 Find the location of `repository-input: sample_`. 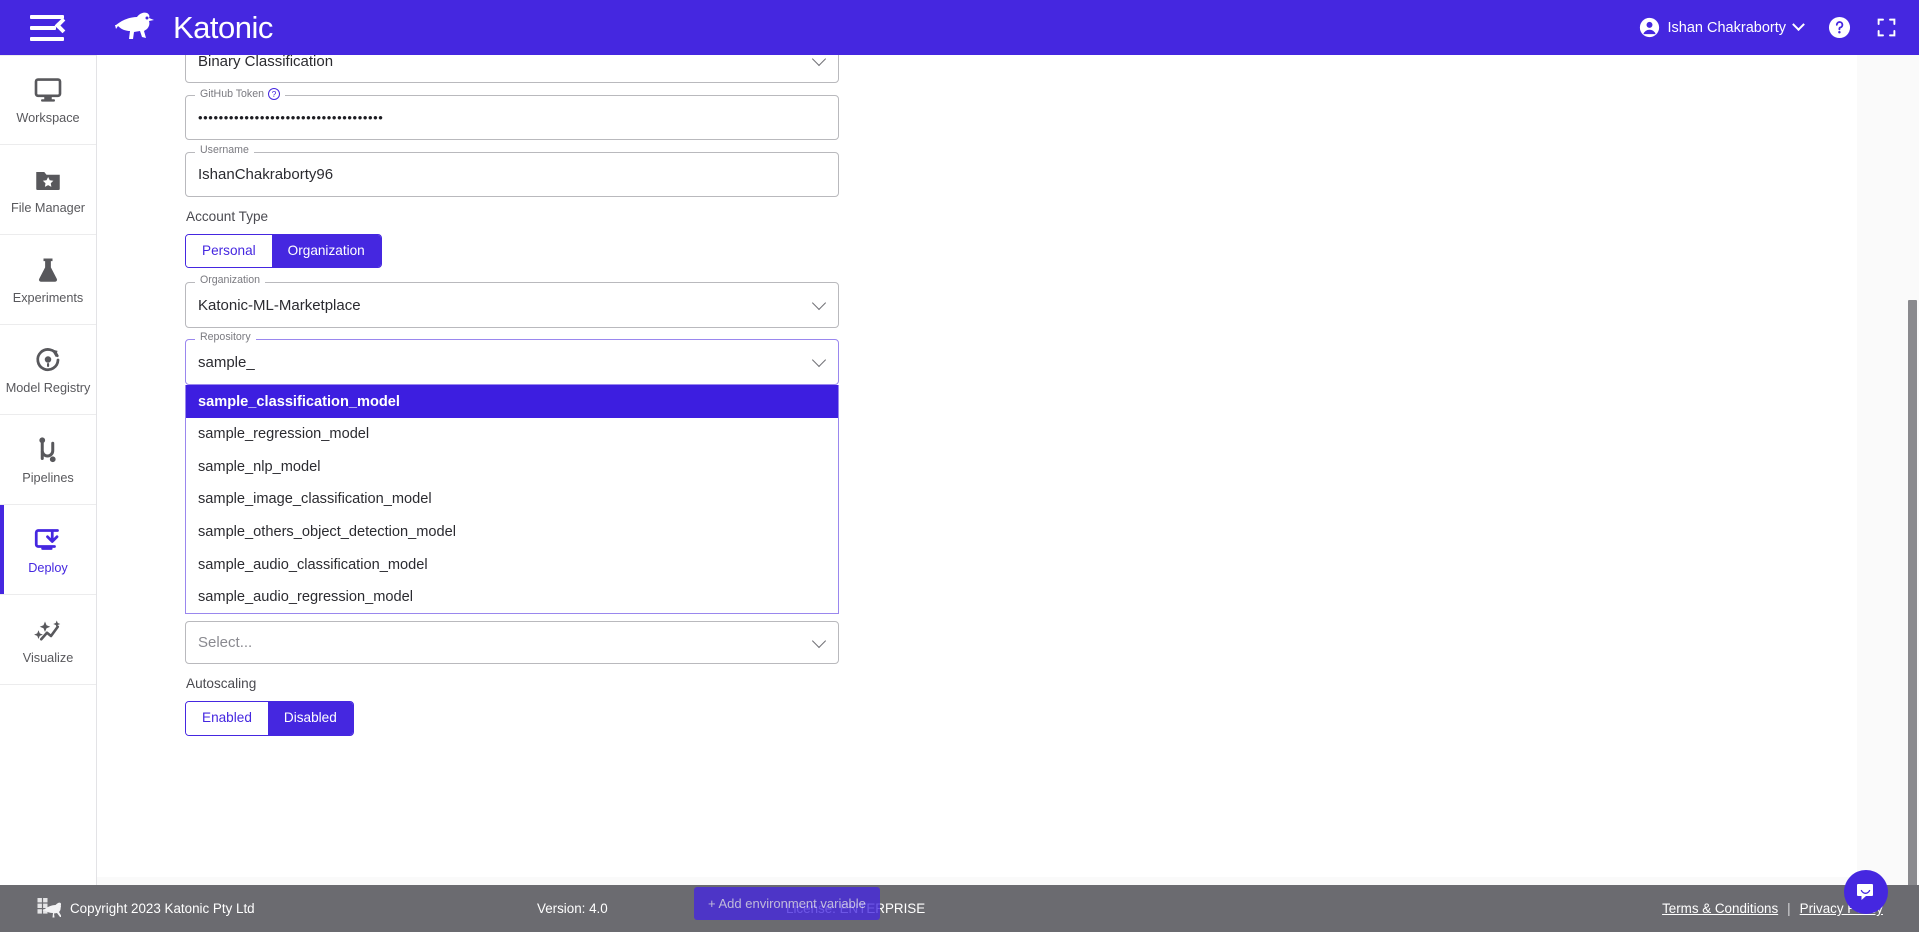

repository-input: sample_ is located at coordinates (497, 362).